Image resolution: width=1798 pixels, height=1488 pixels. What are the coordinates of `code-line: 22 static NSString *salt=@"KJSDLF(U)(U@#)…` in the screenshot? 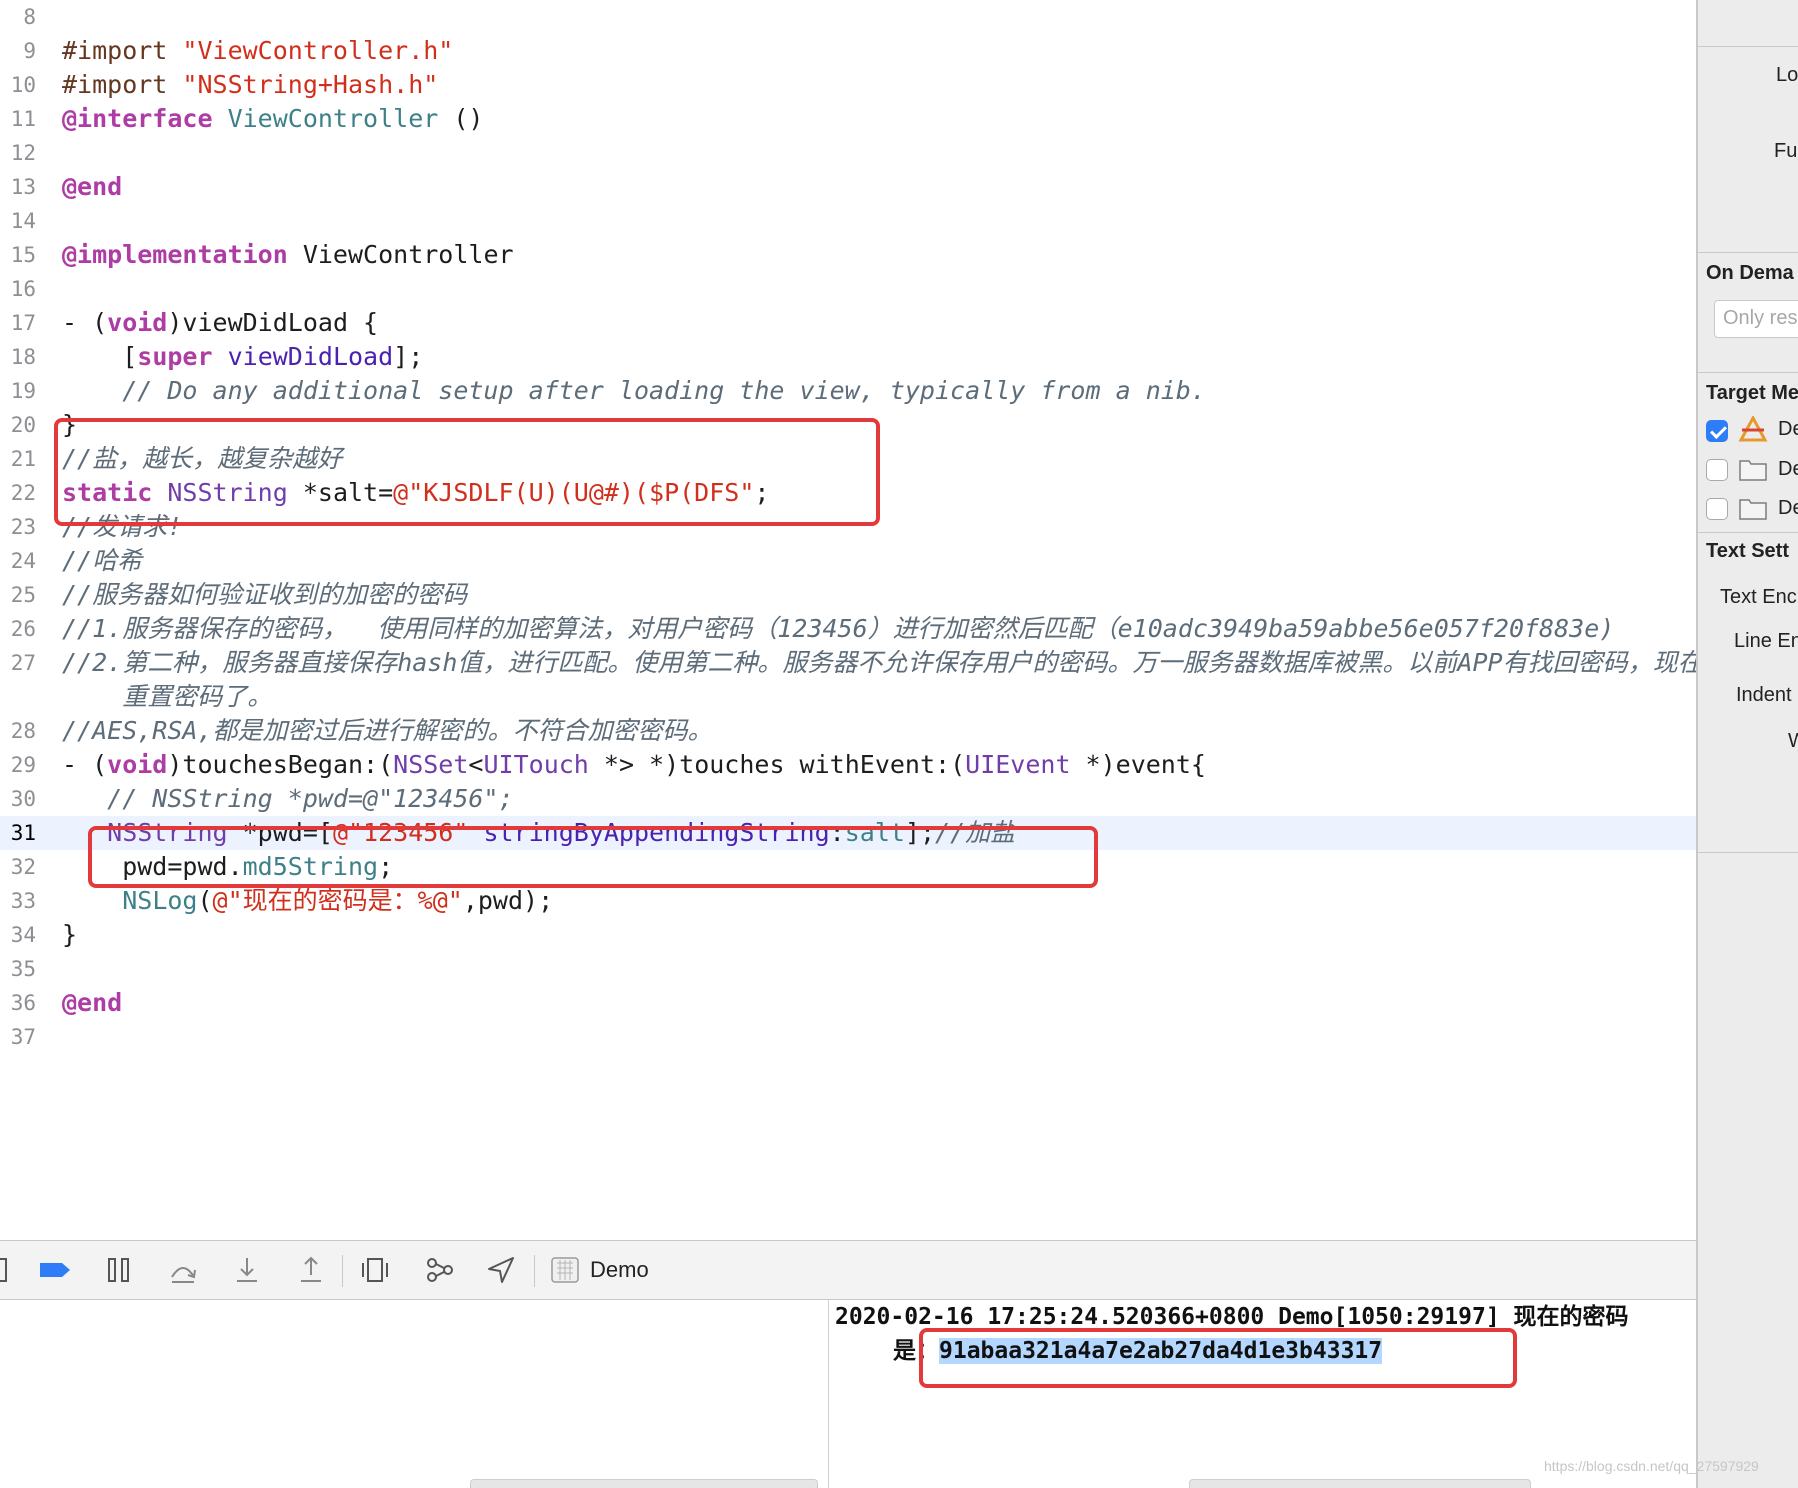 It's located at (848, 493).